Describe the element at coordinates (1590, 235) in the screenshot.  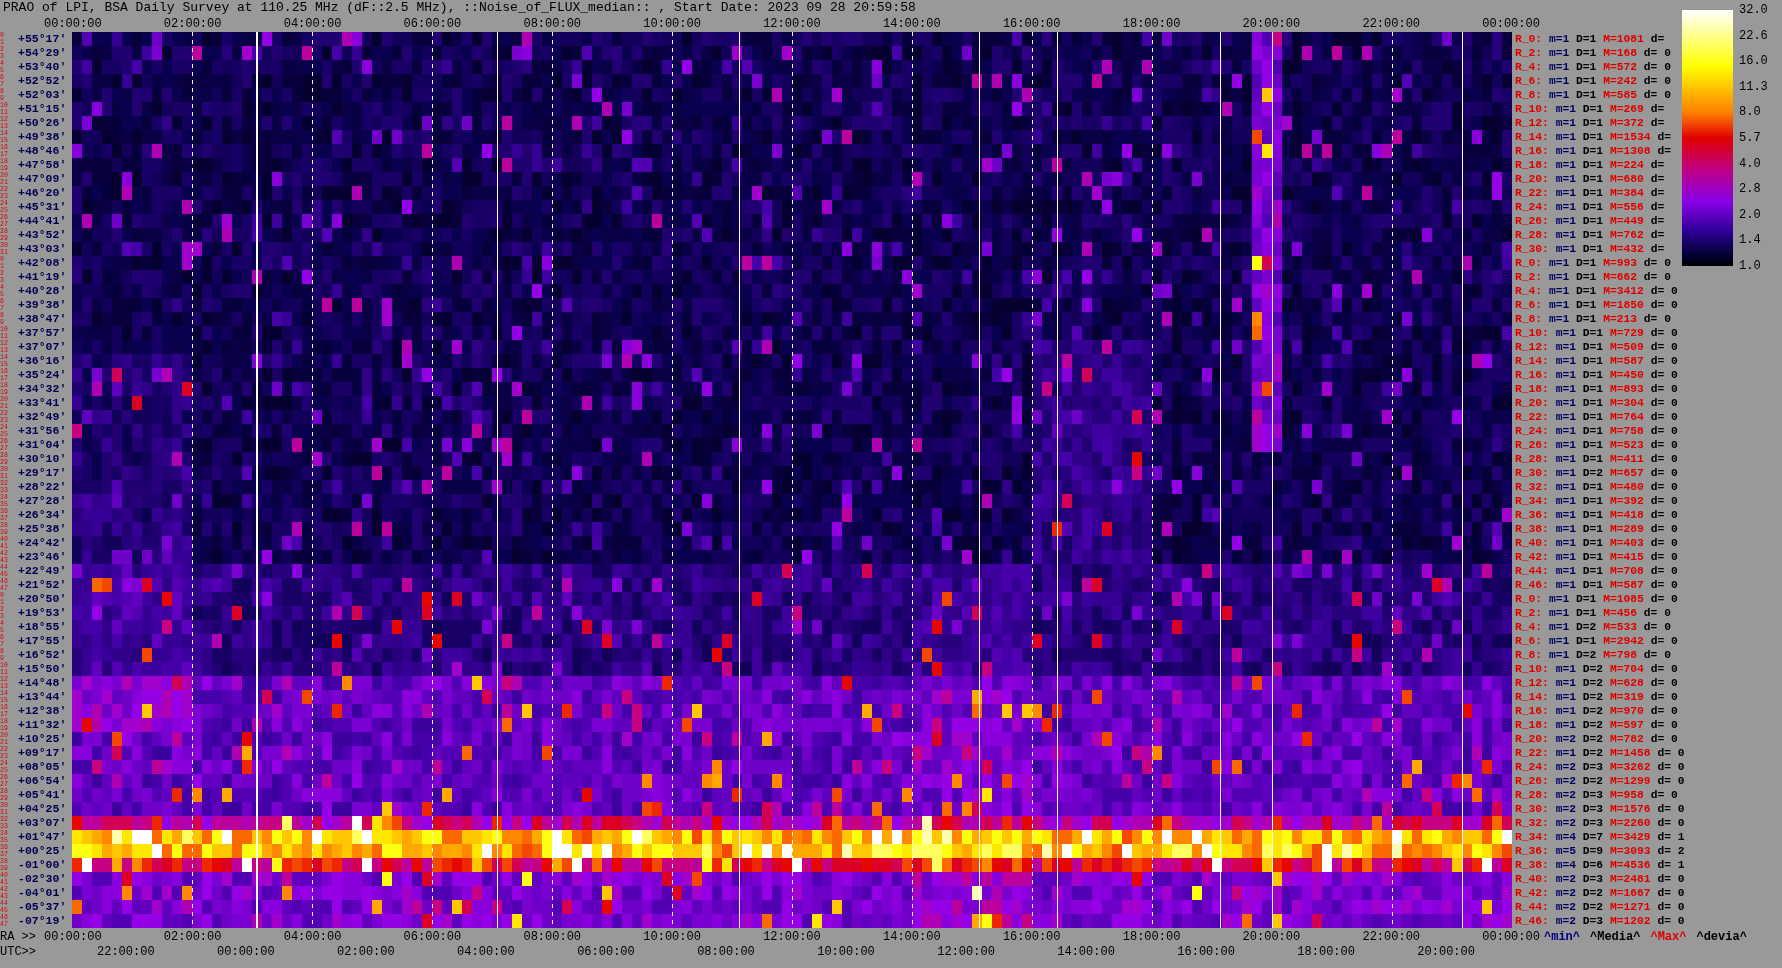
I see `ring-stats-line: R_28: m=1 D=1 M=762 d=` at that location.